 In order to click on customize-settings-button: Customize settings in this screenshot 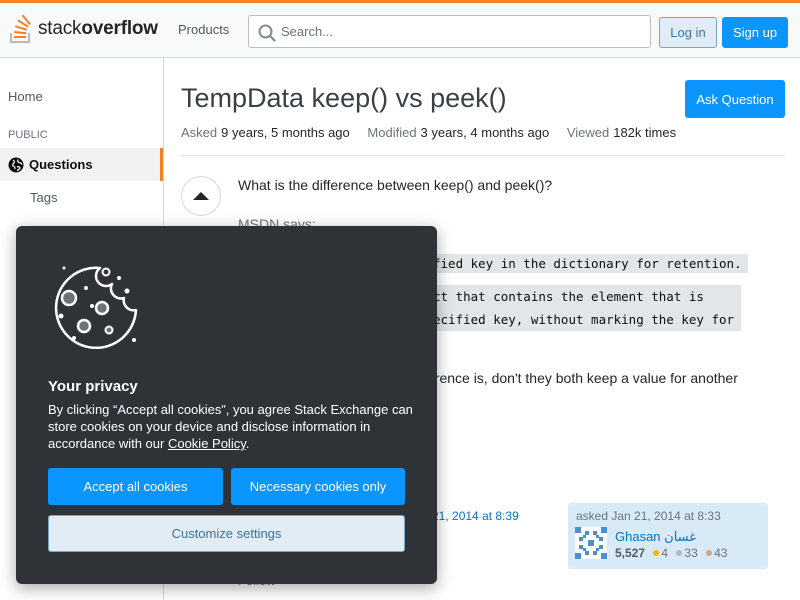, I will do `click(226, 533)`.